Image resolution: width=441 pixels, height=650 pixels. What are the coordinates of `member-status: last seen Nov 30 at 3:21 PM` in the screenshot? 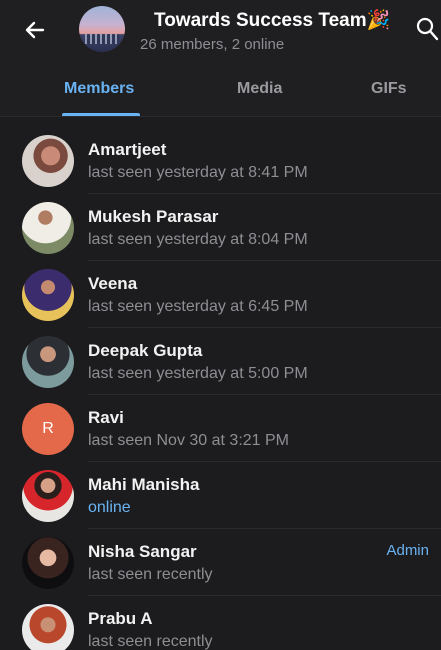 It's located at (188, 440).